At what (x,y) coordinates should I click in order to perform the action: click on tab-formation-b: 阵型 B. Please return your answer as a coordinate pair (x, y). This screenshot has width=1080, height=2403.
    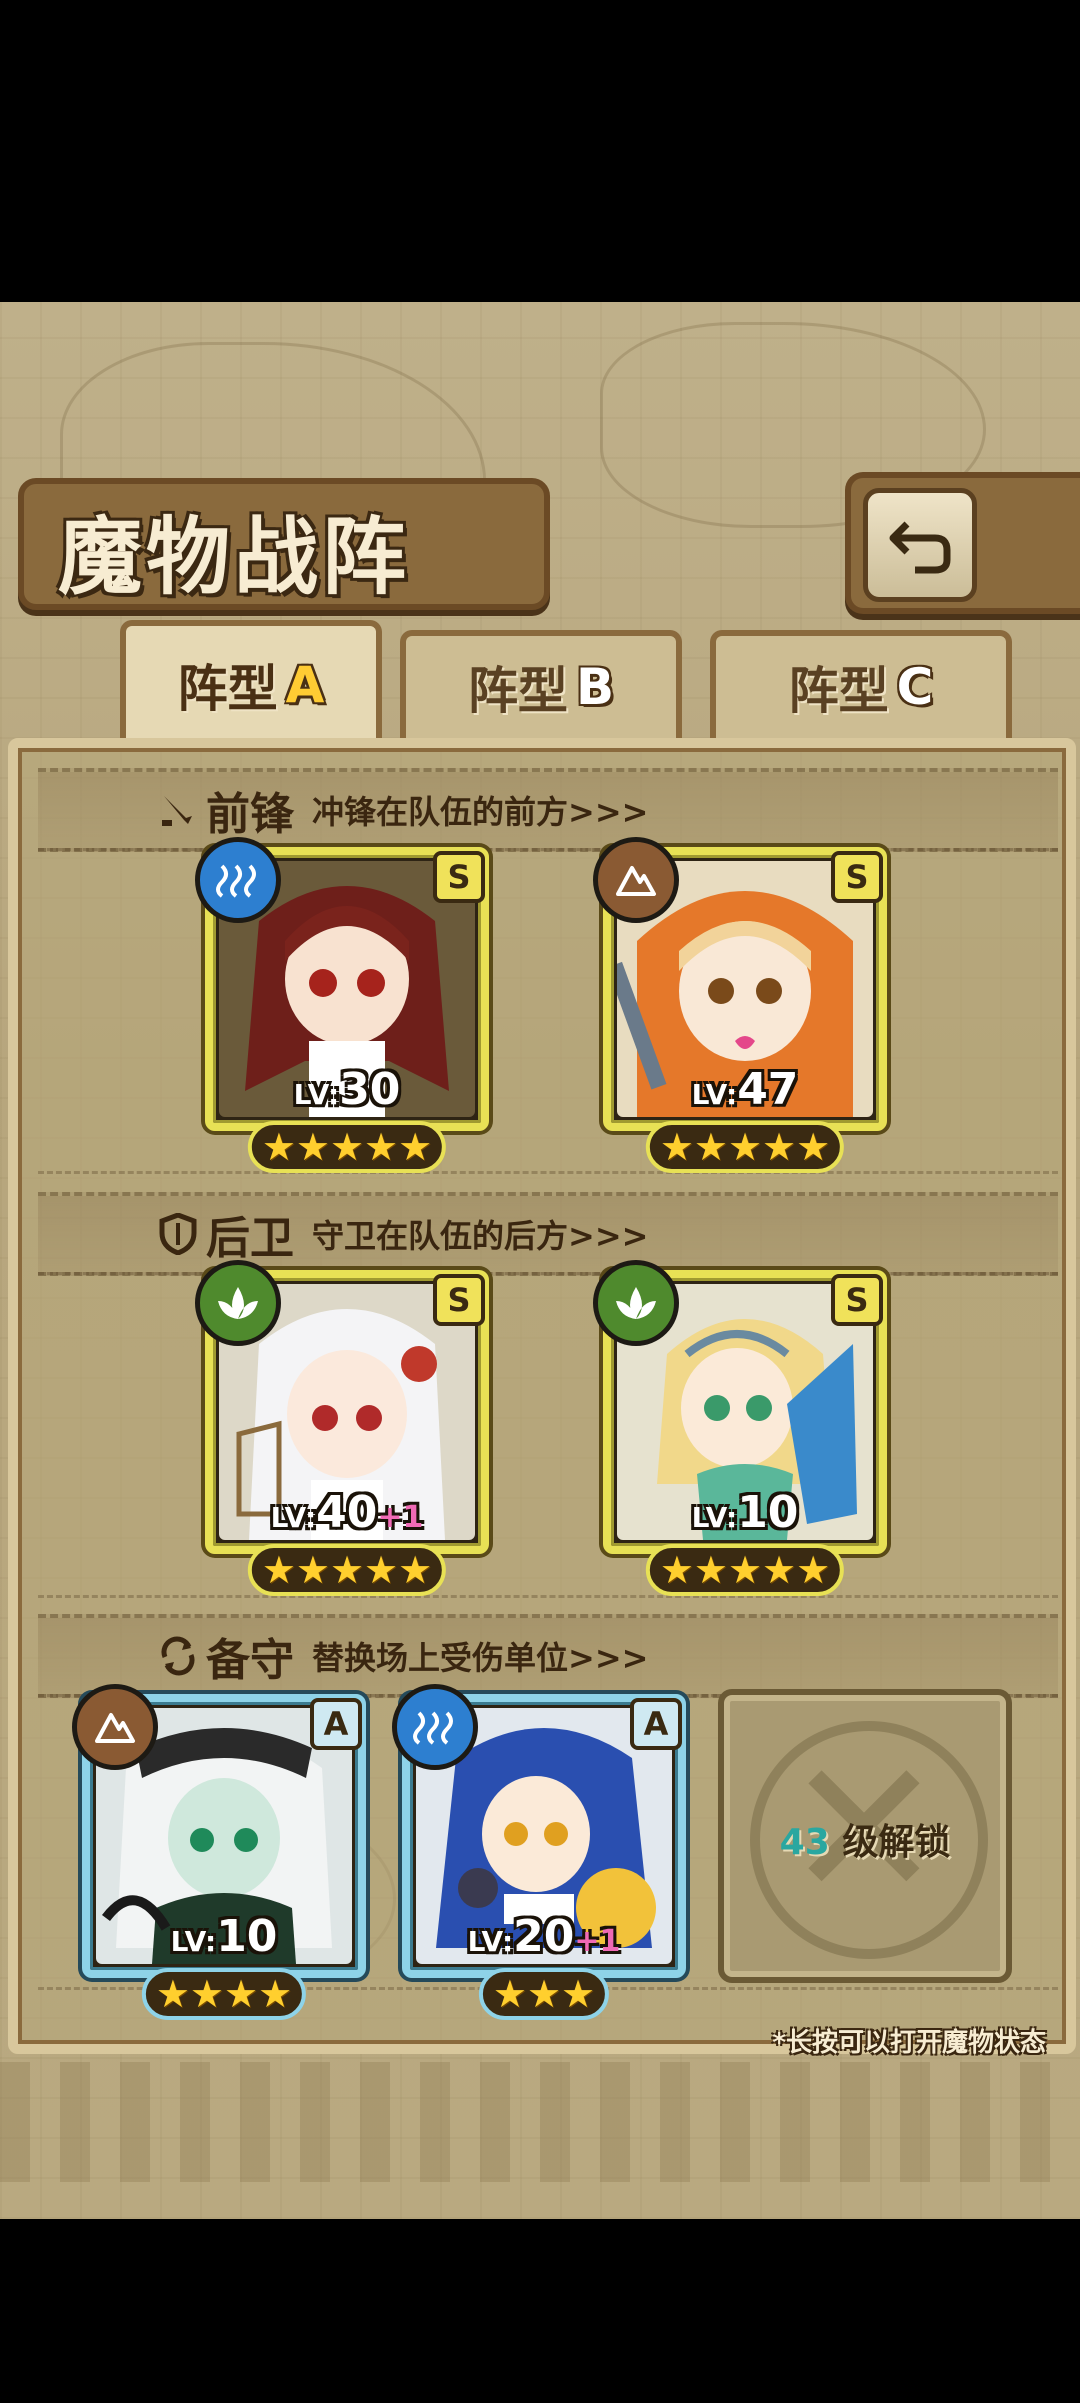
    Looking at the image, I should click on (541, 684).